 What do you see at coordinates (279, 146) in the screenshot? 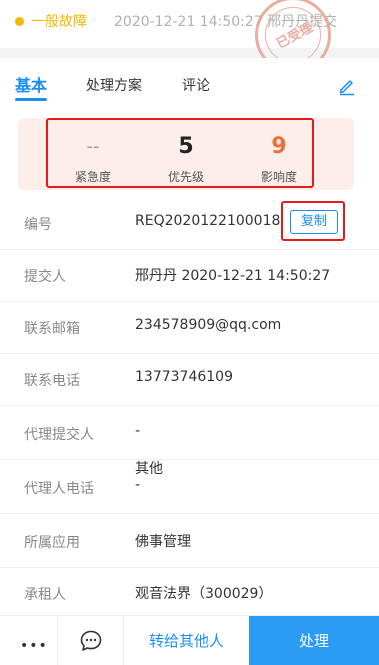
I see `impact-value: 9` at bounding box center [279, 146].